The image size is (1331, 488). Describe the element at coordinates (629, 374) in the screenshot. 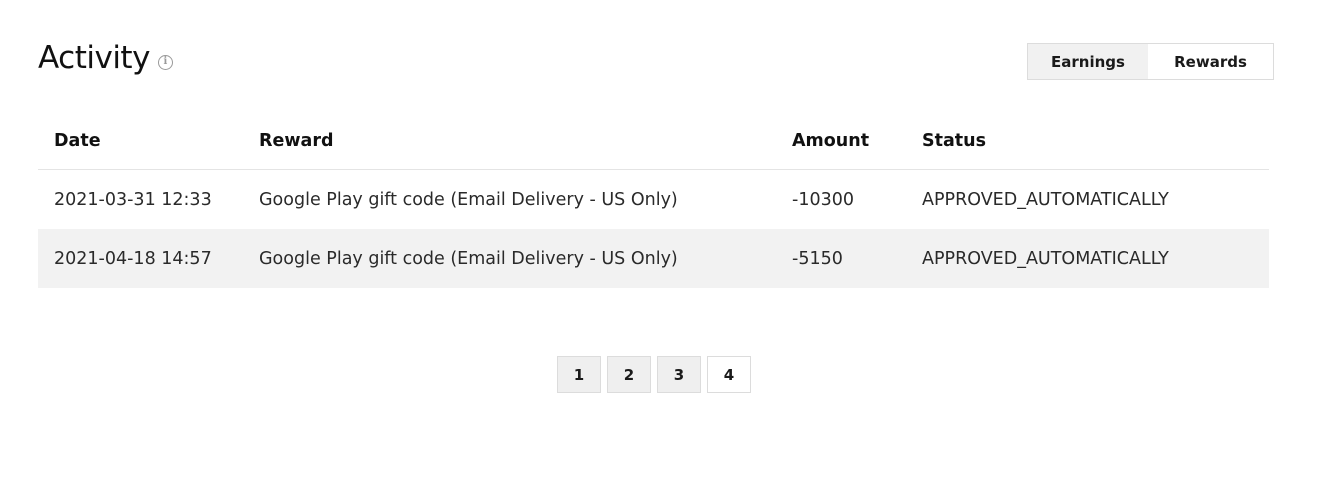

I see `page-button-2: 2` at that location.